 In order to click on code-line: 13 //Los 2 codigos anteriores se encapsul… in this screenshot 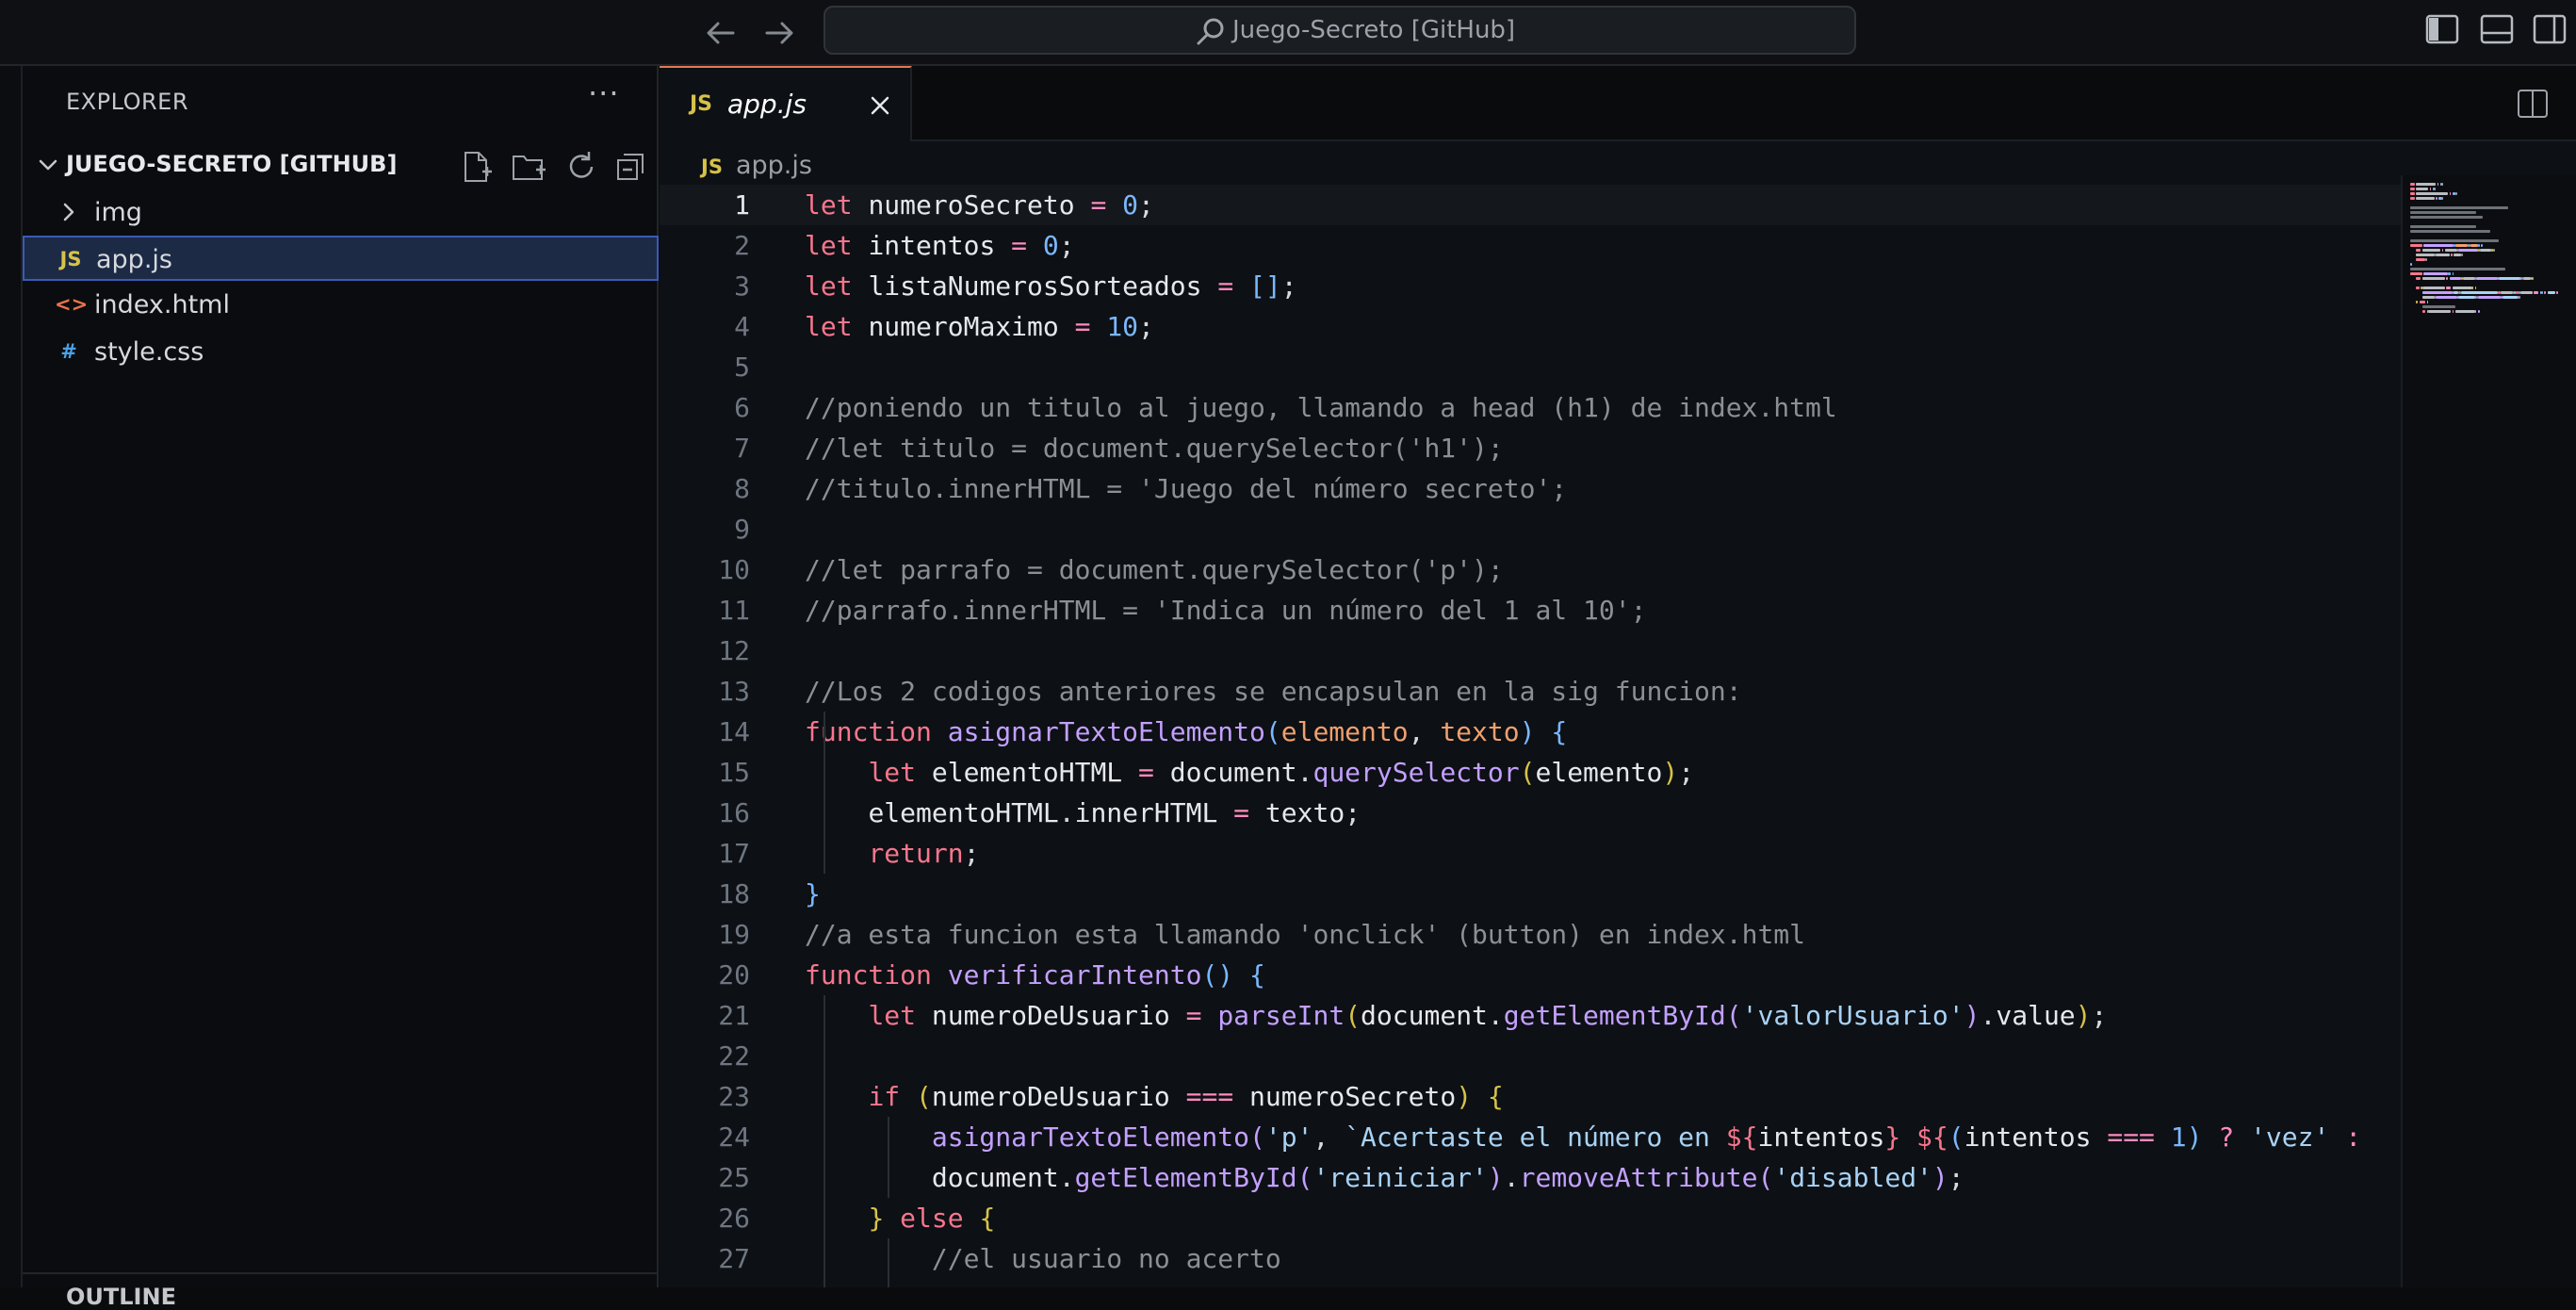, I will do `click(1530, 692)`.